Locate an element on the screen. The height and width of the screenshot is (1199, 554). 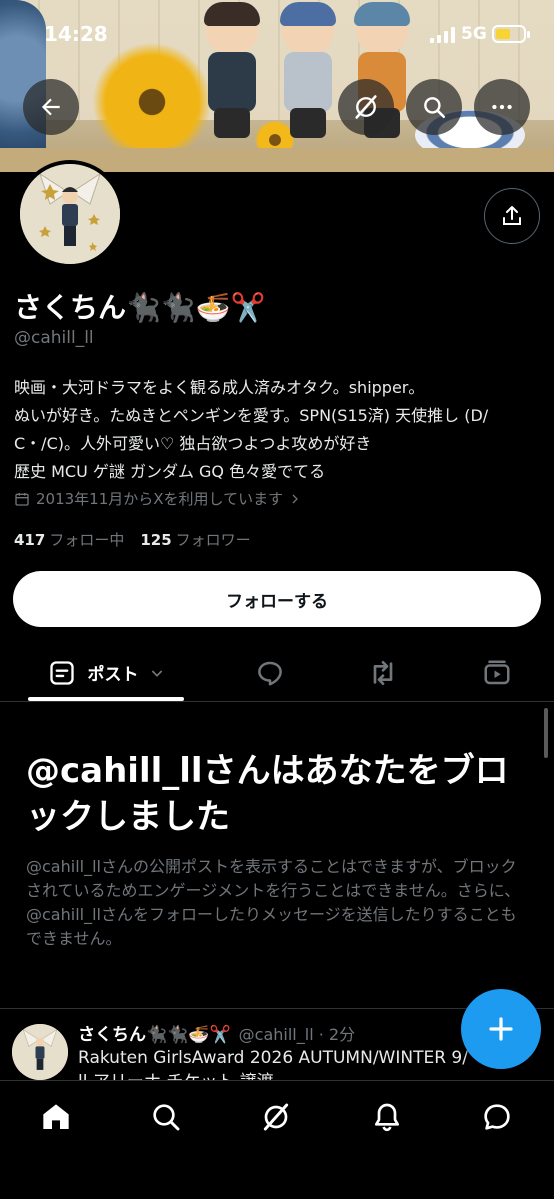
followers-label: フォロワー is located at coordinates (213, 540).